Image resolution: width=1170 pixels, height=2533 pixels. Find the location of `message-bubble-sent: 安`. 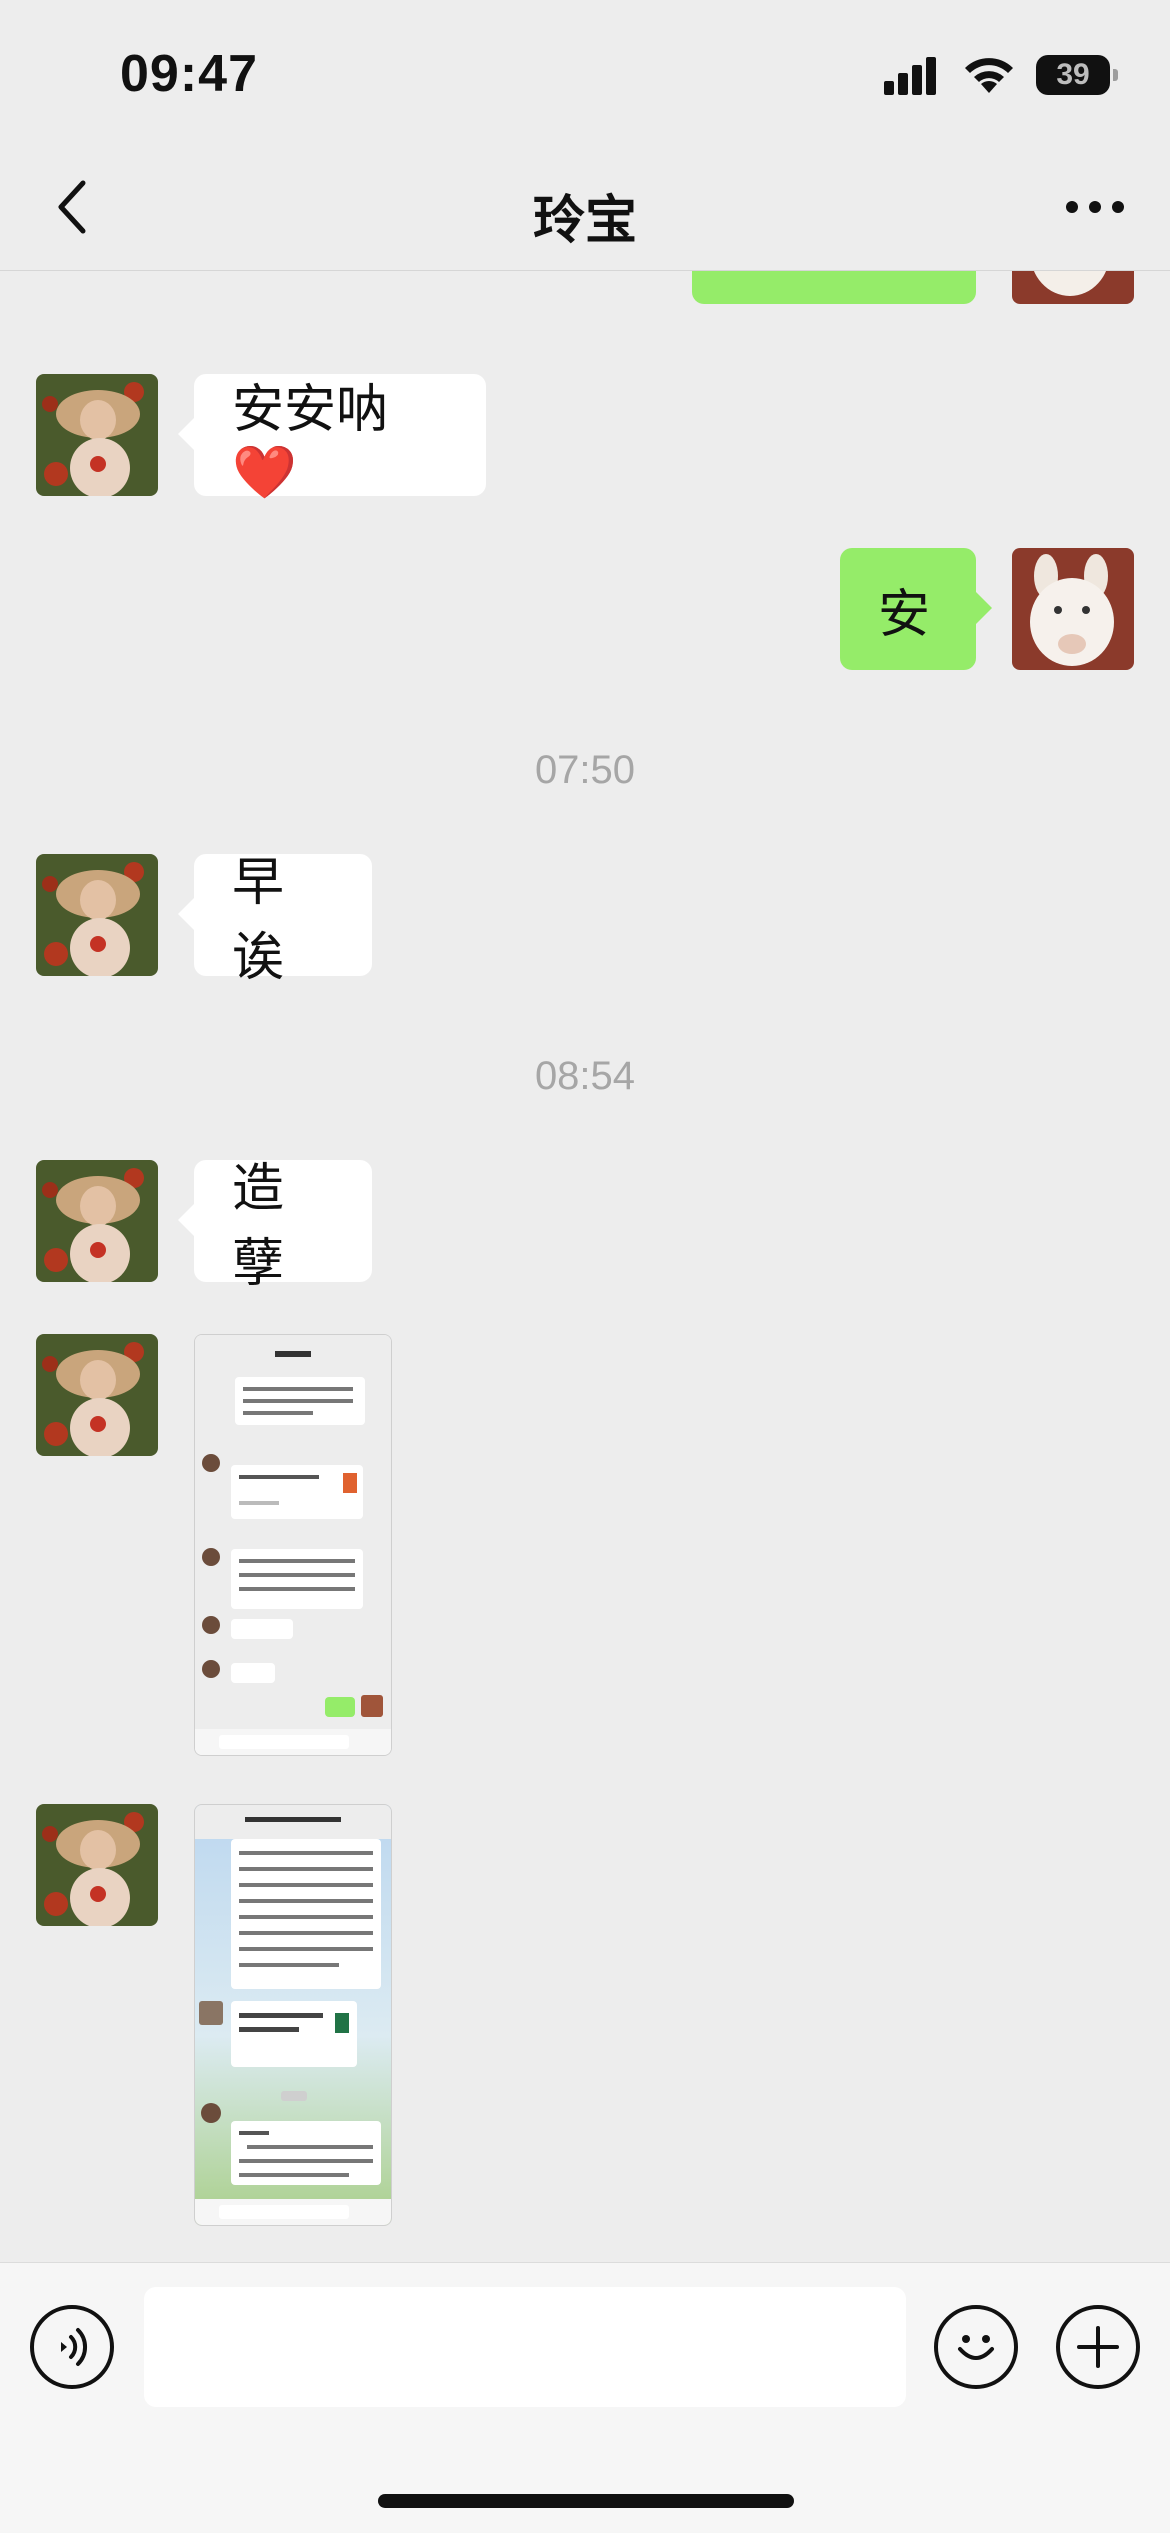

message-bubble-sent: 安 is located at coordinates (916, 609).